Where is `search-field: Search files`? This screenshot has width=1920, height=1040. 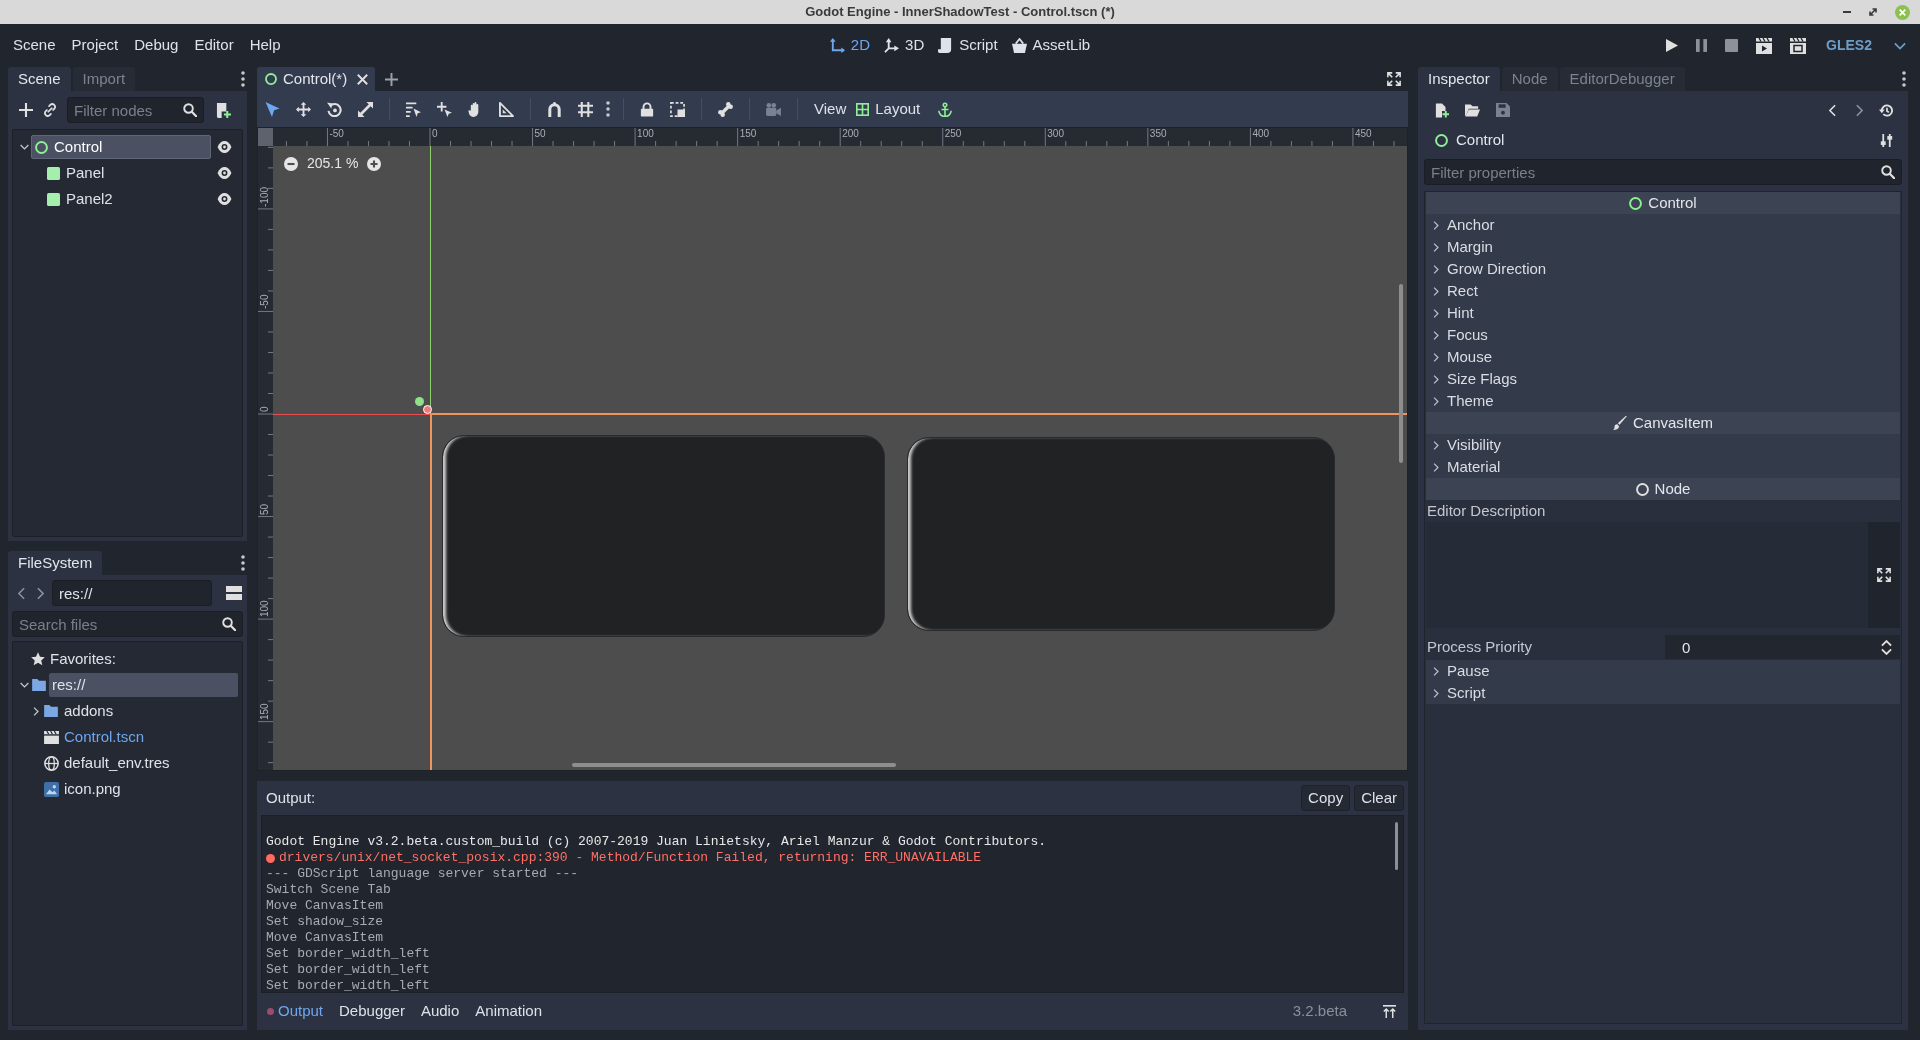
search-field: Search files is located at coordinates (127, 624).